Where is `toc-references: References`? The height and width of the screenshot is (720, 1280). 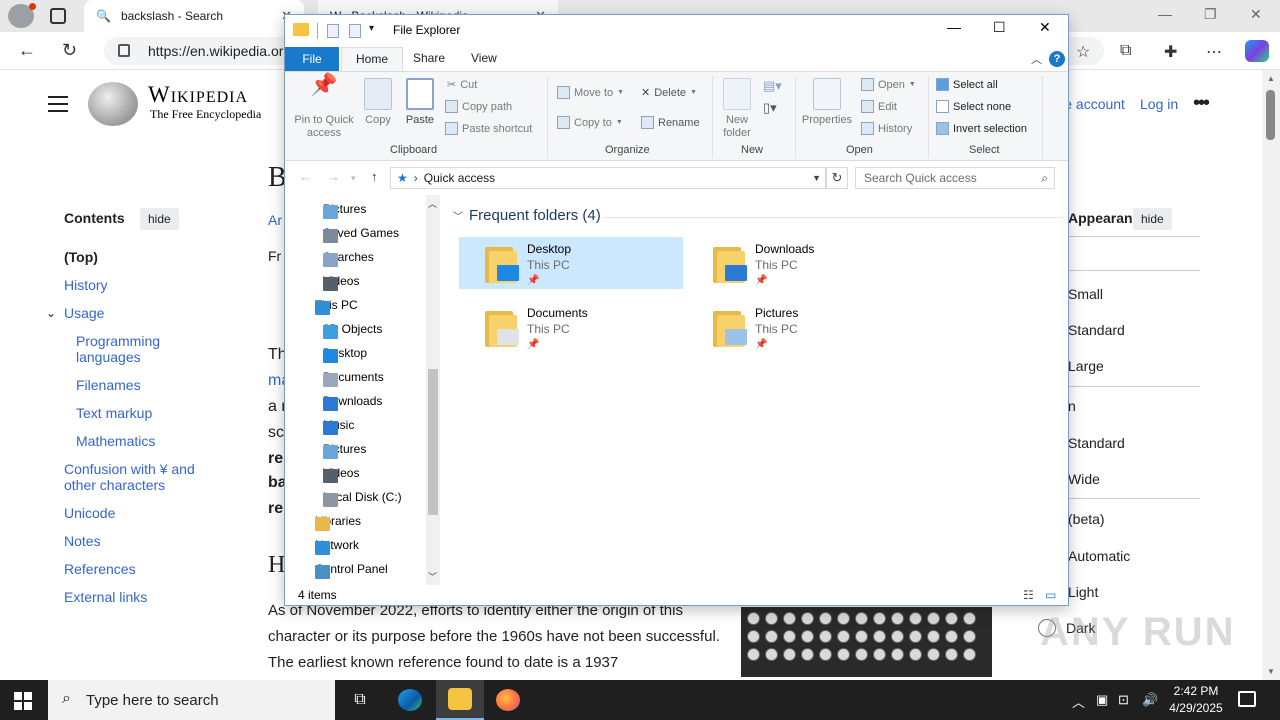 toc-references: References is located at coordinates (100, 569).